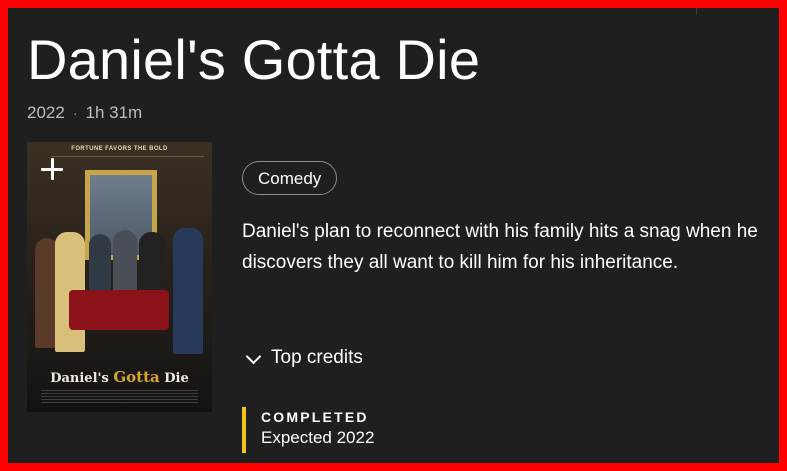  I want to click on add-to-watchlist-plus-icon, so click(52, 169).